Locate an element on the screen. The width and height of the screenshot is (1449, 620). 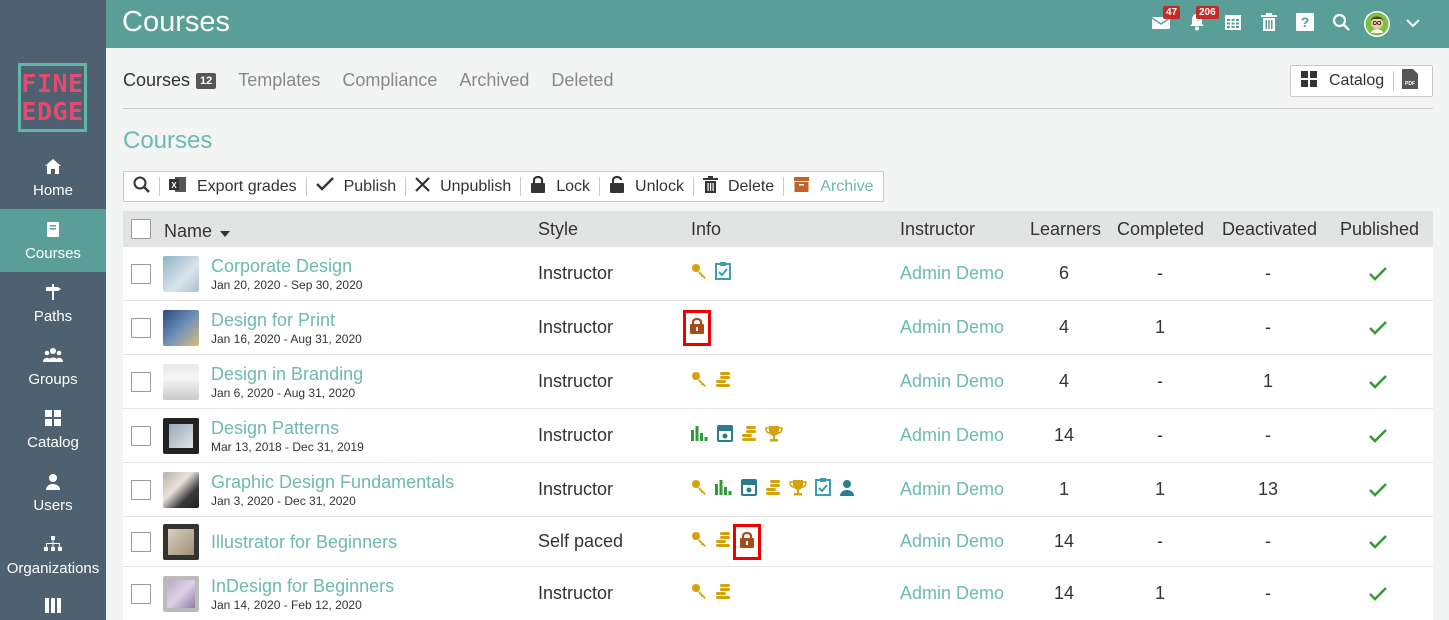
publish-button: Publish is located at coordinates (357, 186).